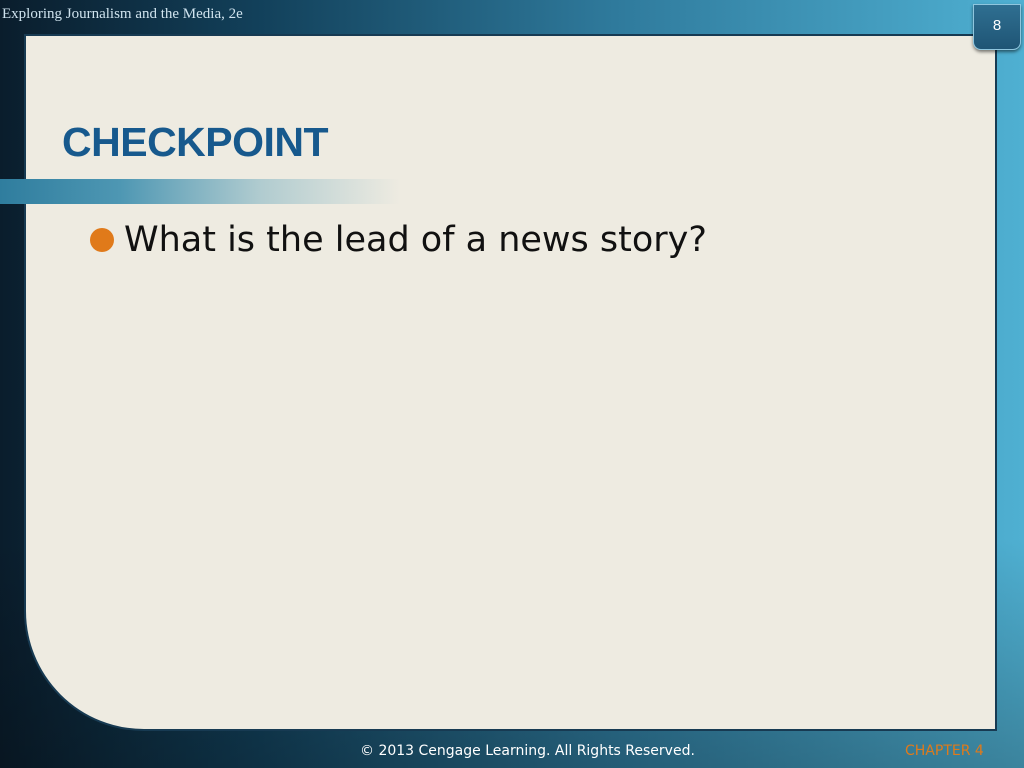  I want to click on chapter-label: CHAPTER 4, so click(944, 751).